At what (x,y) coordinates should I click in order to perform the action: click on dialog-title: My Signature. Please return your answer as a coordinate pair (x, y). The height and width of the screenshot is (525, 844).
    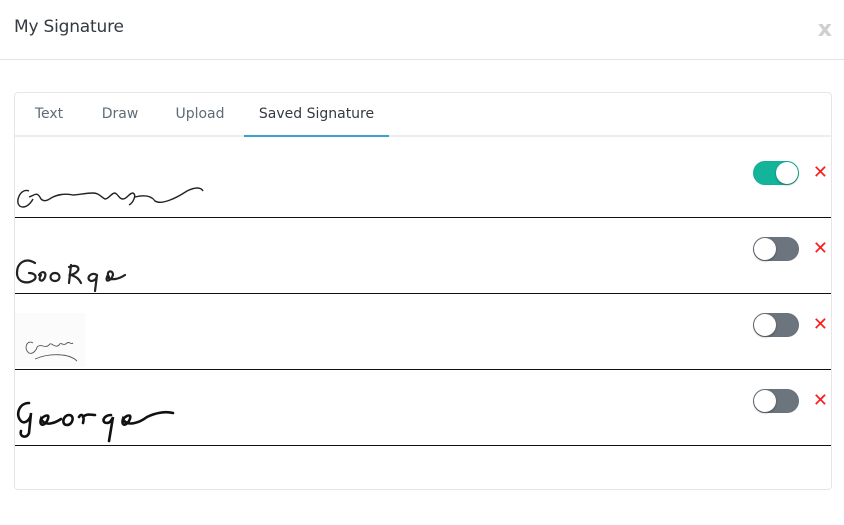
    Looking at the image, I should click on (69, 27).